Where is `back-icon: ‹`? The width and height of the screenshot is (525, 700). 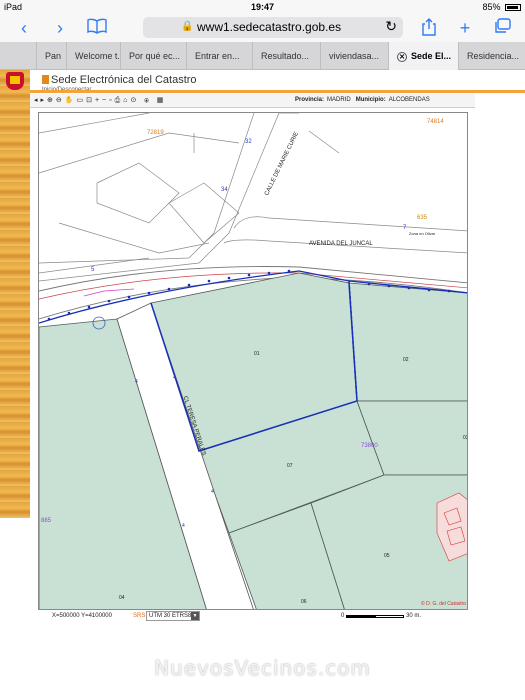 back-icon: ‹ is located at coordinates (24, 28).